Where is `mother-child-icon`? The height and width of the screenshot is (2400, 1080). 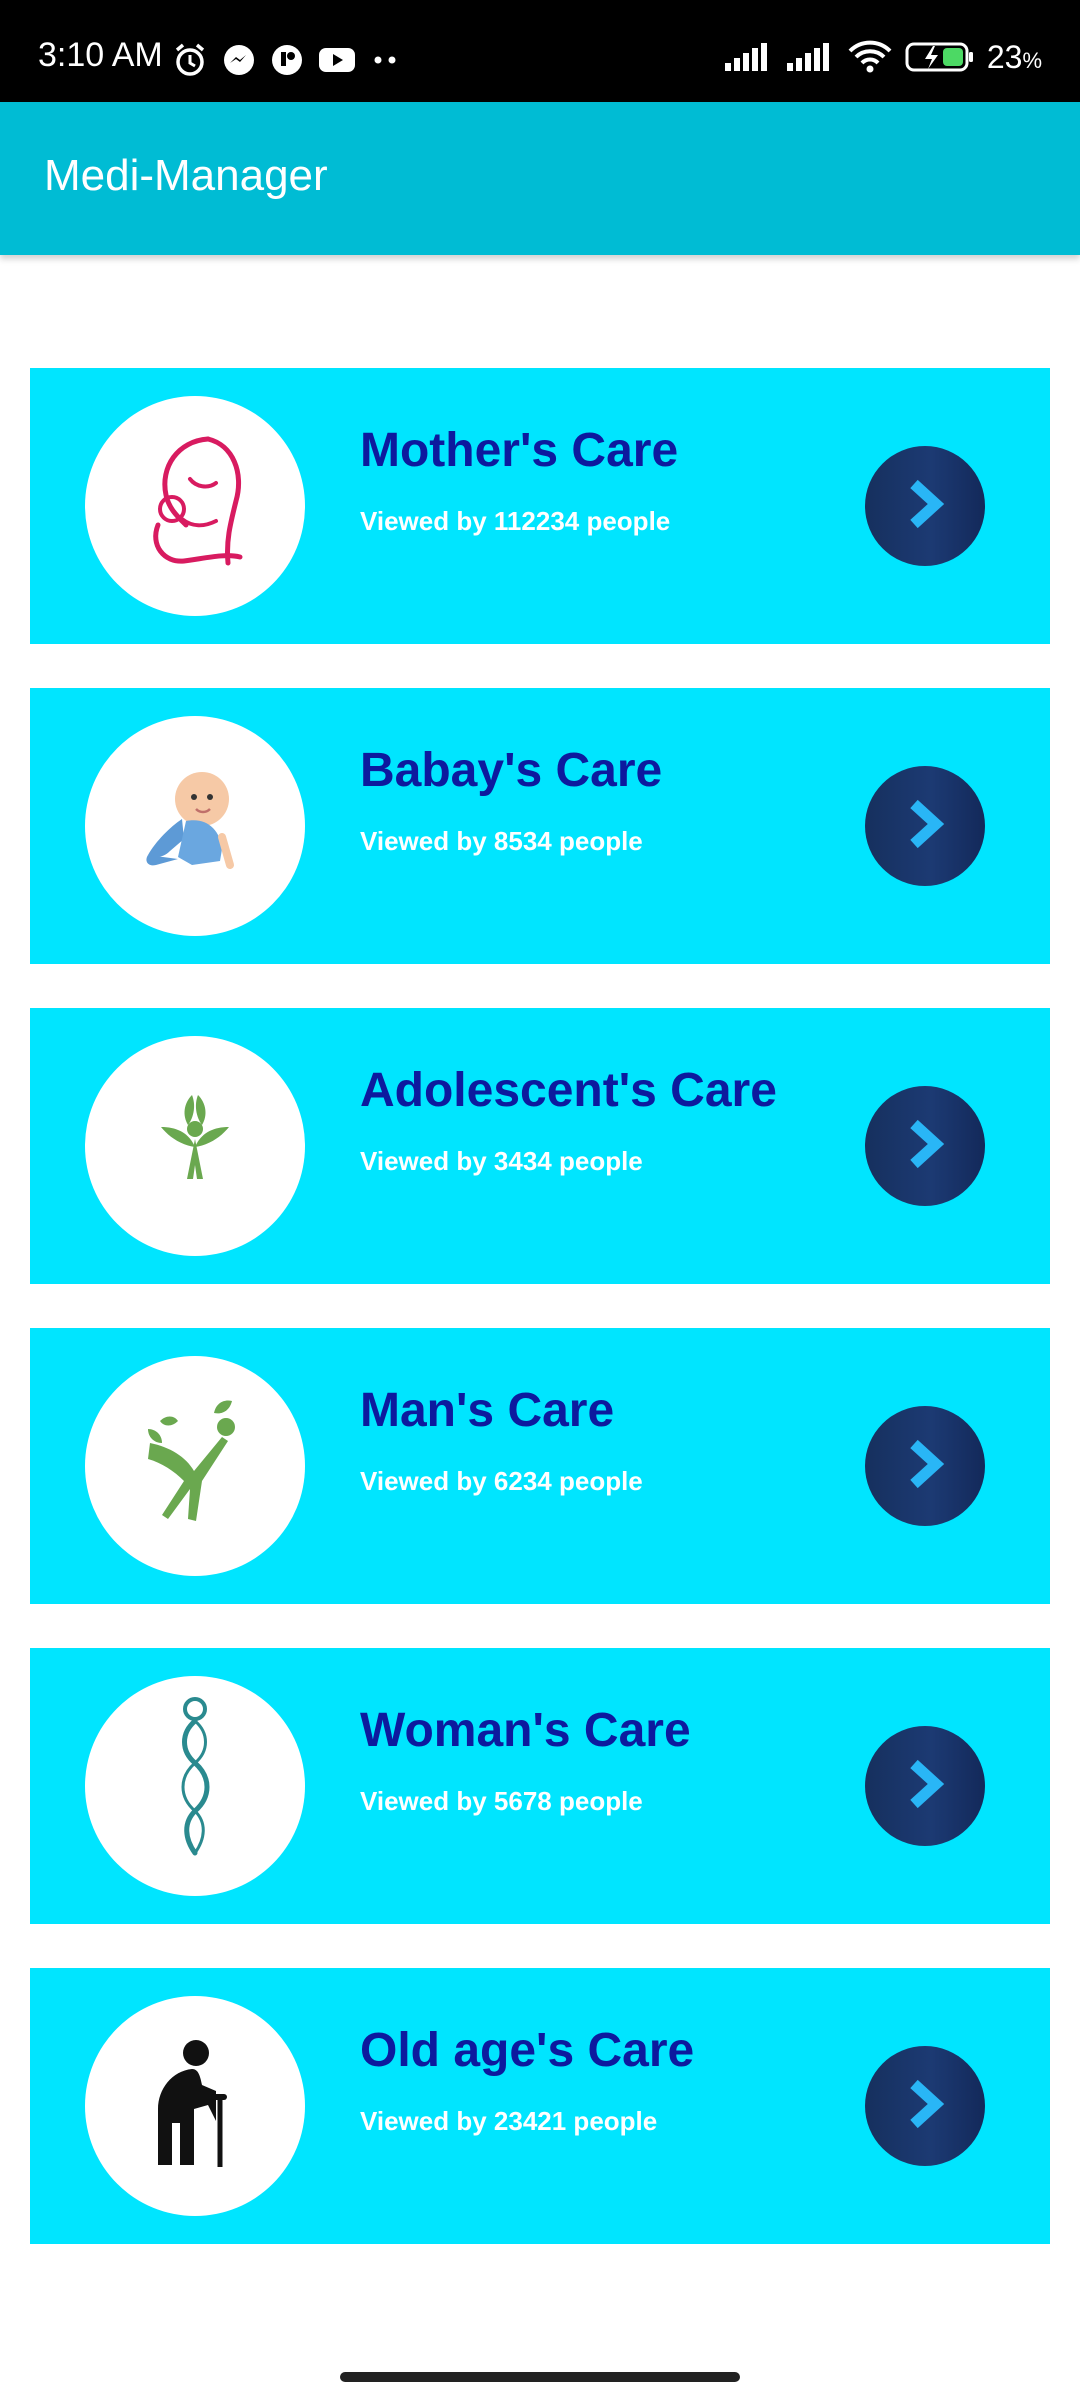 mother-child-icon is located at coordinates (195, 506).